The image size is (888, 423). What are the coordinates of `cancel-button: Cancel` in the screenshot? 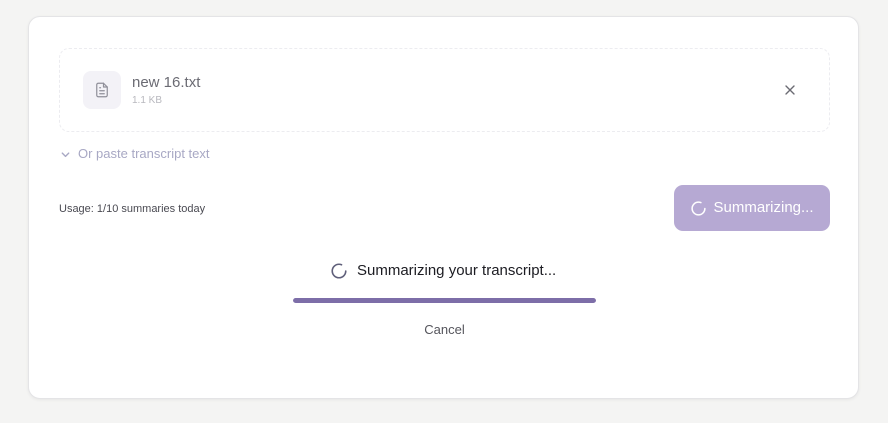 It's located at (444, 330).